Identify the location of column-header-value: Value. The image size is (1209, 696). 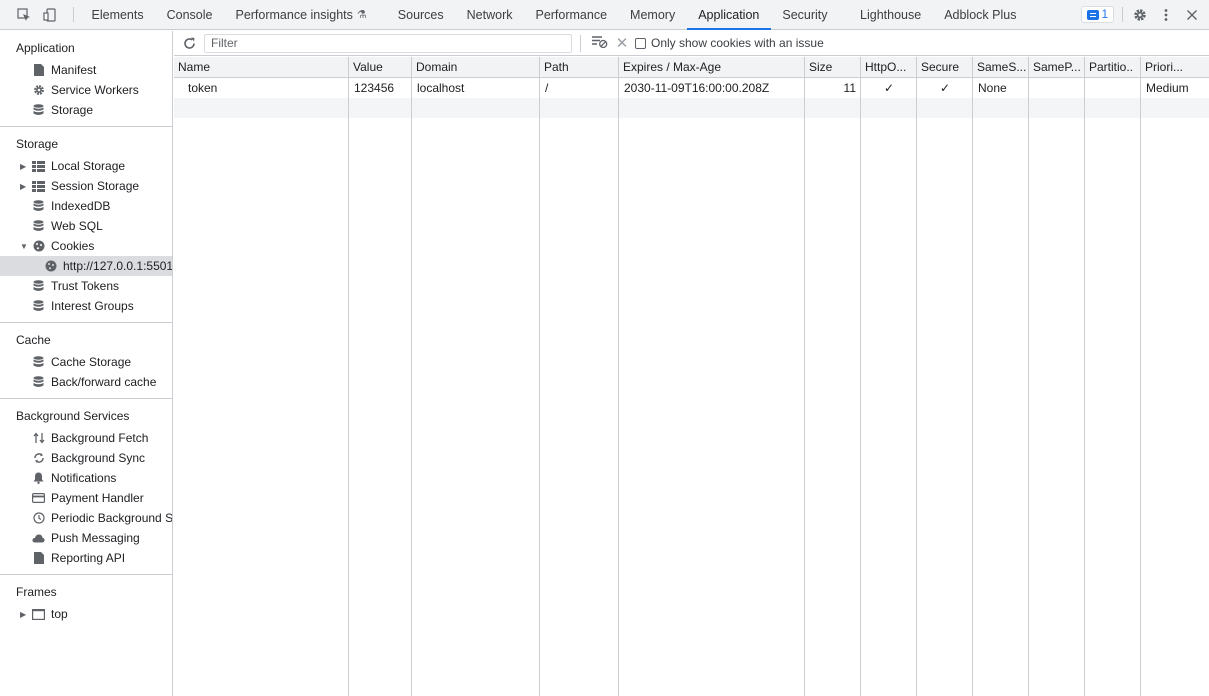
(380, 67).